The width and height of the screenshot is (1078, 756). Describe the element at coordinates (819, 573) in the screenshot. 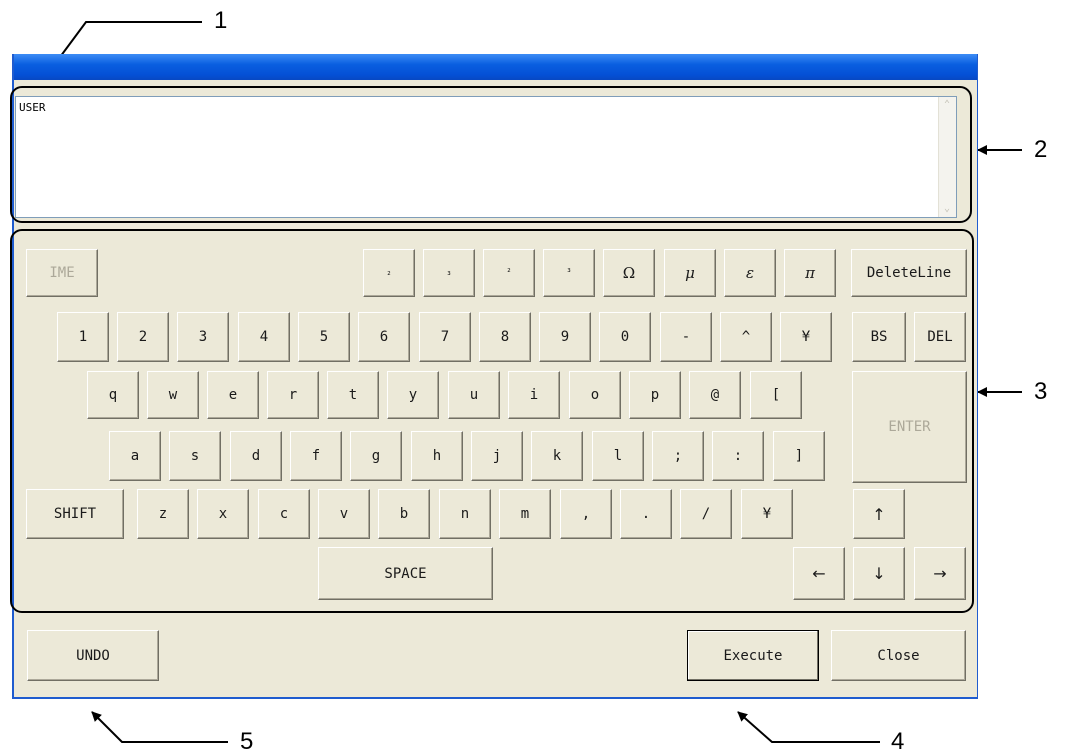

I see `arrow-left-icon: ←` at that location.